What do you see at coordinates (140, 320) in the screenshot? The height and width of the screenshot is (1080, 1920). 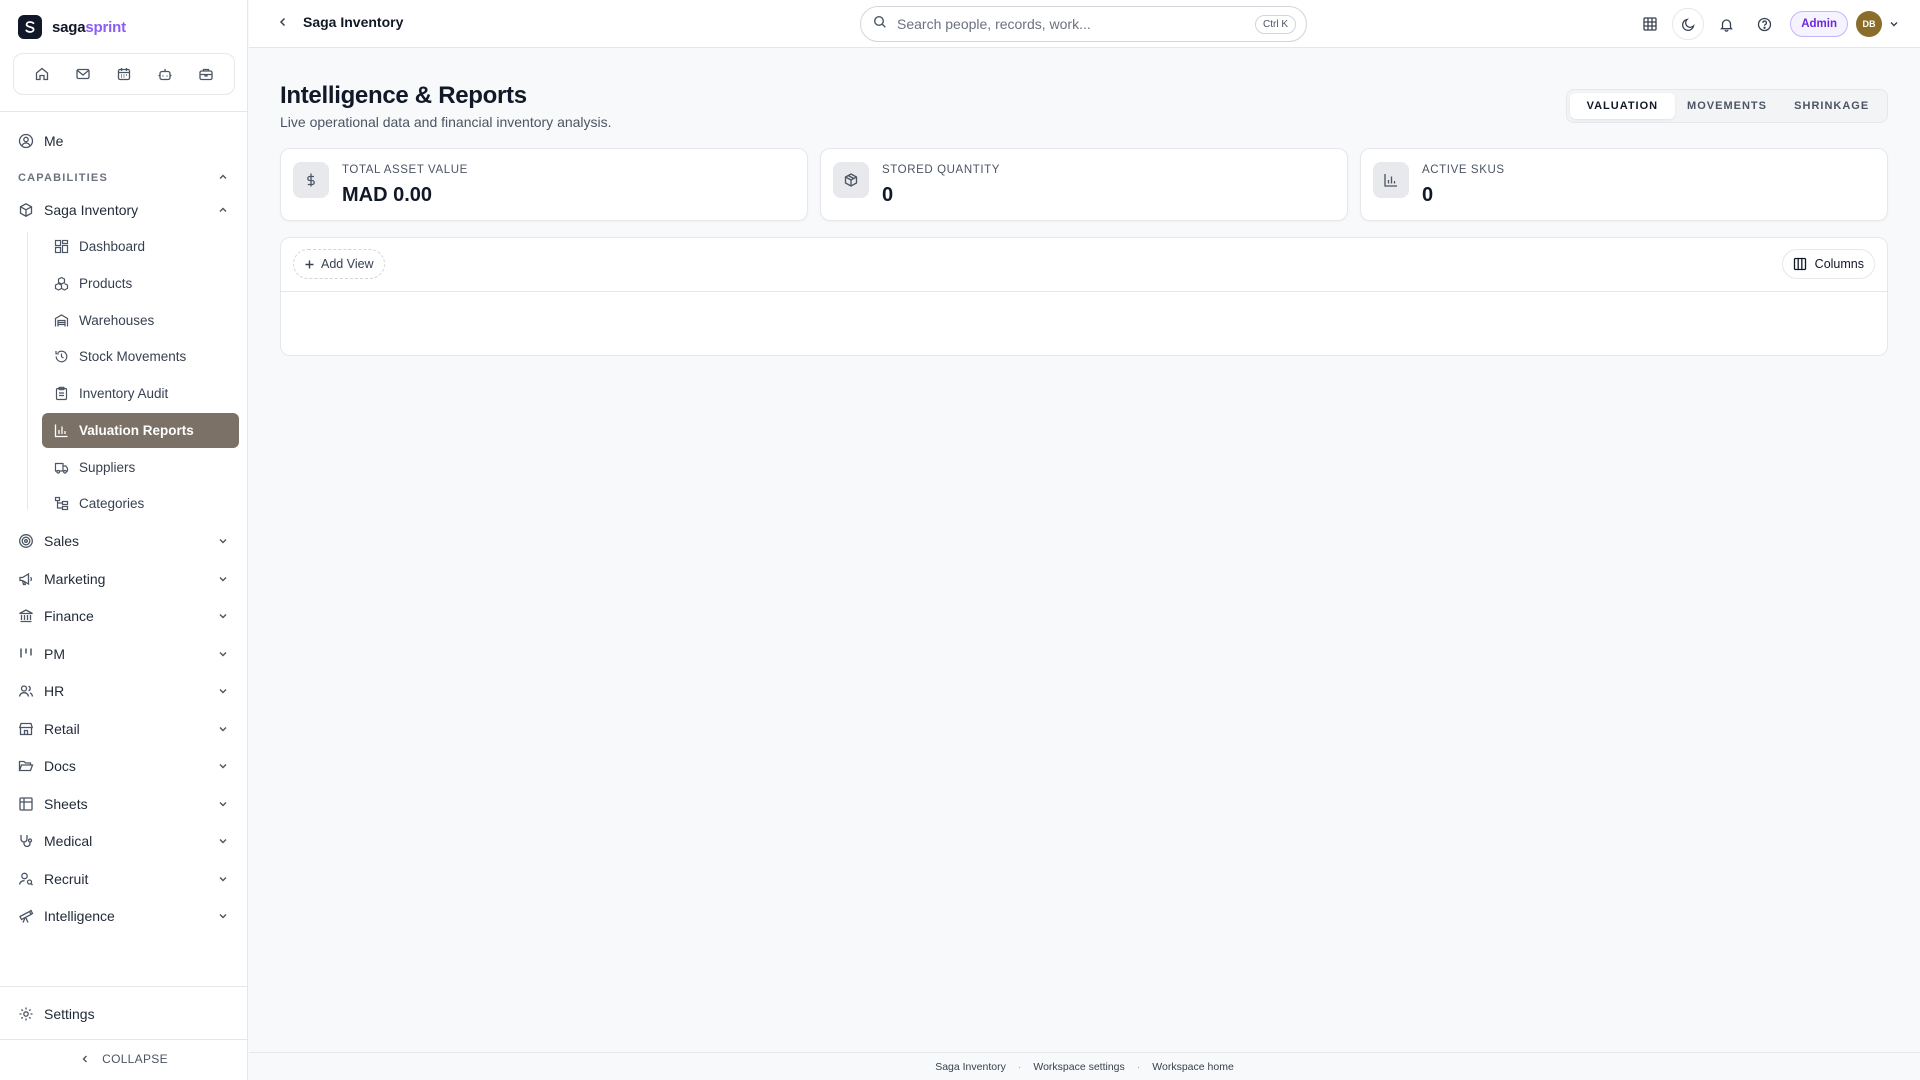 I see `sidebar-item-warehouses: Warehouses` at bounding box center [140, 320].